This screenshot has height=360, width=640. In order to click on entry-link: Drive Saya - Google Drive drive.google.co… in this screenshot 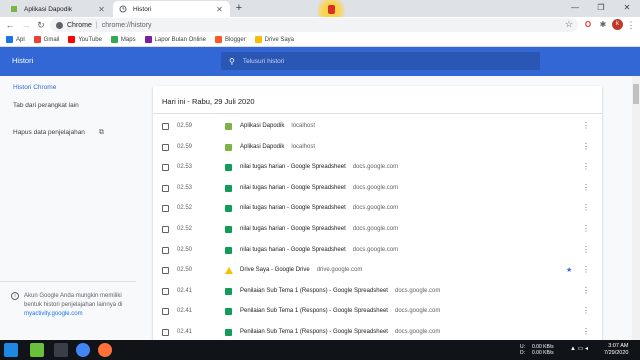, I will do `click(301, 270)`.